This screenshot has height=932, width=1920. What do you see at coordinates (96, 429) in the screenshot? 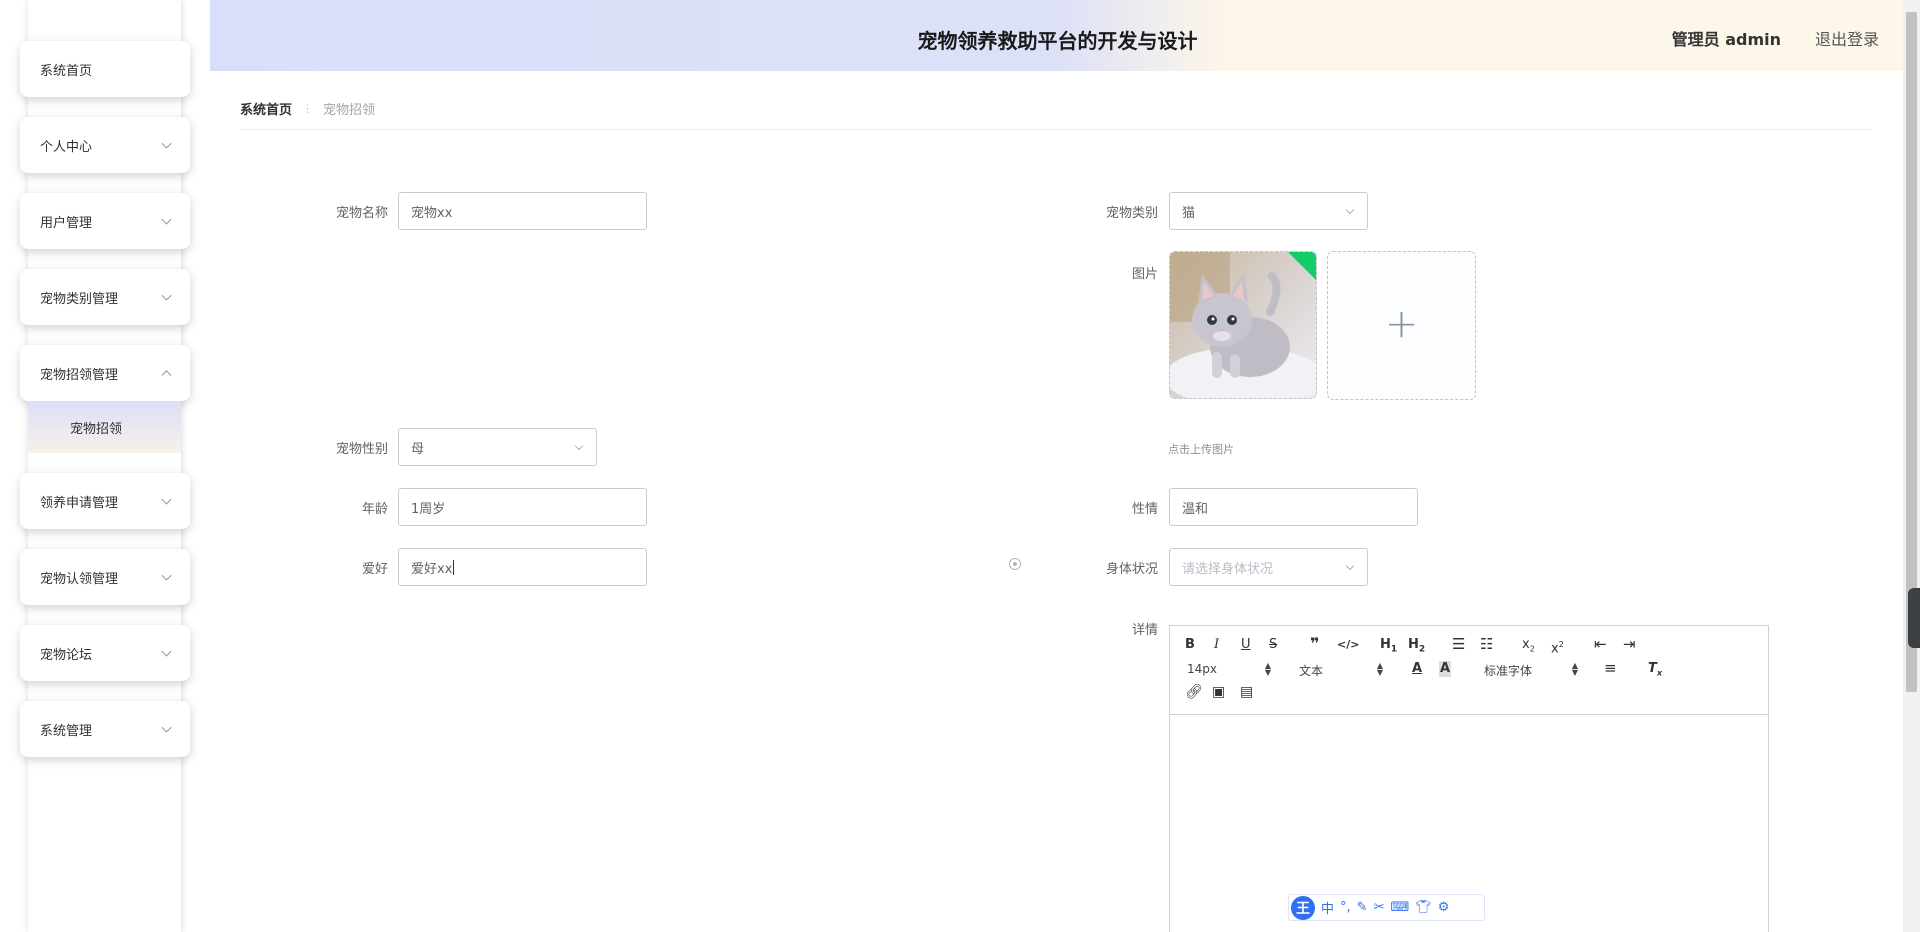
I see `submenu-item-label: 宠物招领` at bounding box center [96, 429].